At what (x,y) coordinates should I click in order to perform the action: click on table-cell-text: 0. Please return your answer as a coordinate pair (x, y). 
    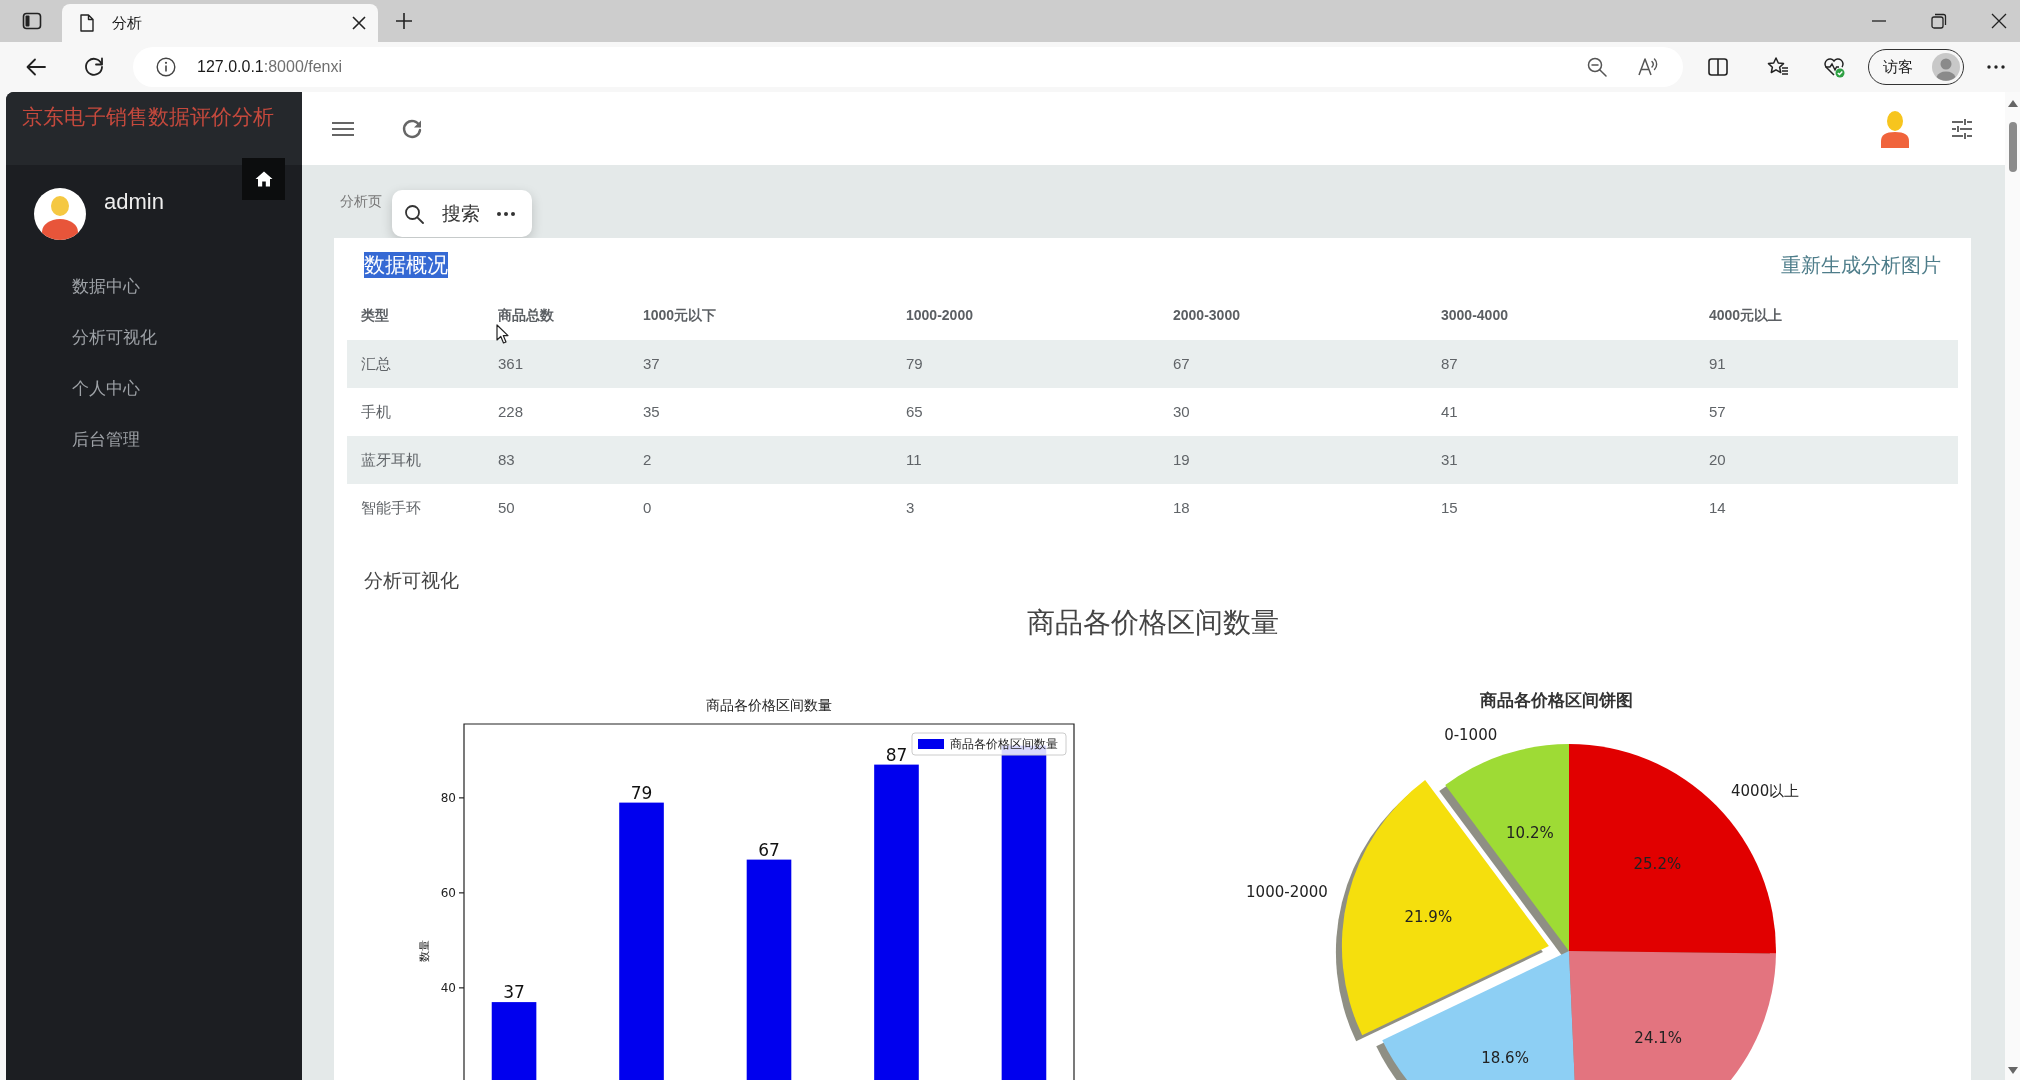
    Looking at the image, I should click on (647, 508).